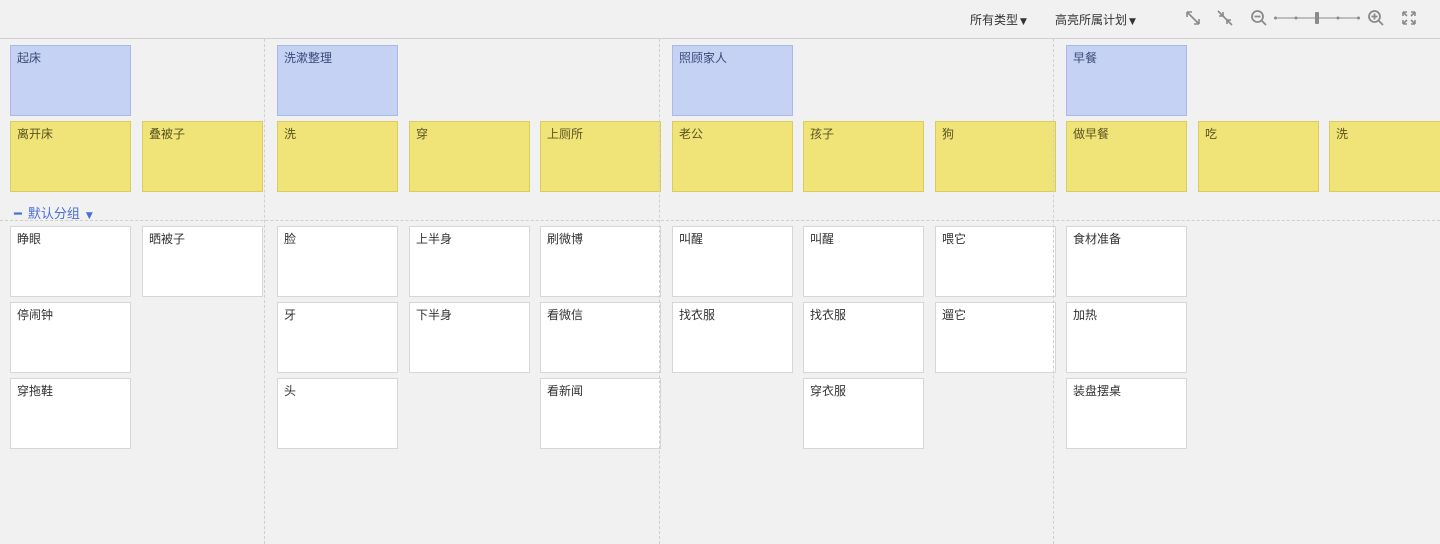 The width and height of the screenshot is (1440, 544). What do you see at coordinates (1126, 156) in the screenshot?
I see `step-card: 做早餐` at bounding box center [1126, 156].